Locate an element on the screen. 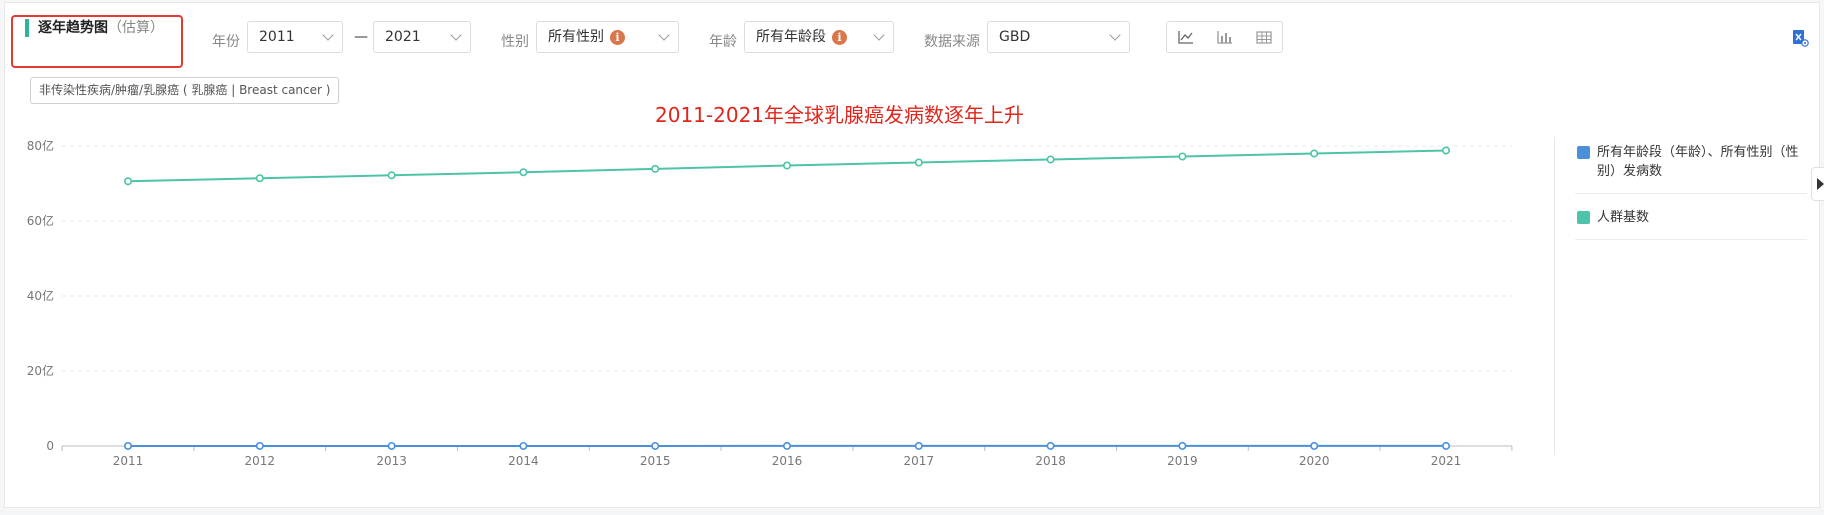 The height and width of the screenshot is (515, 1824). x-tick-label: 2013 is located at coordinates (391, 461).